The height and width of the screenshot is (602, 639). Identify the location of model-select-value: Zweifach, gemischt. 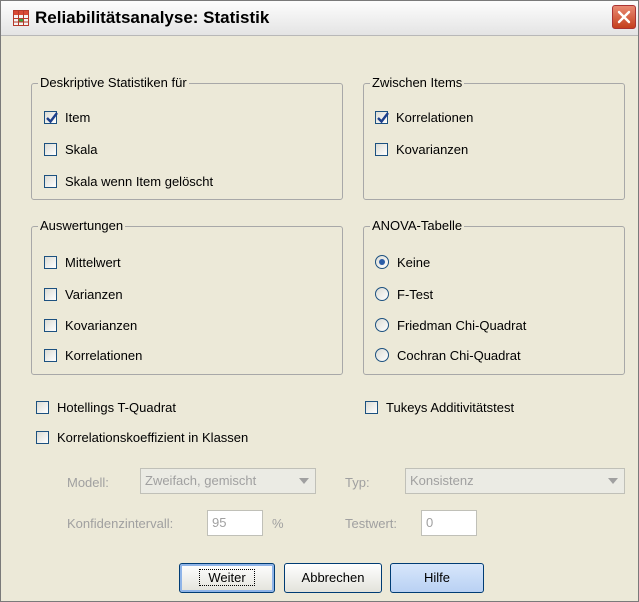
(201, 480).